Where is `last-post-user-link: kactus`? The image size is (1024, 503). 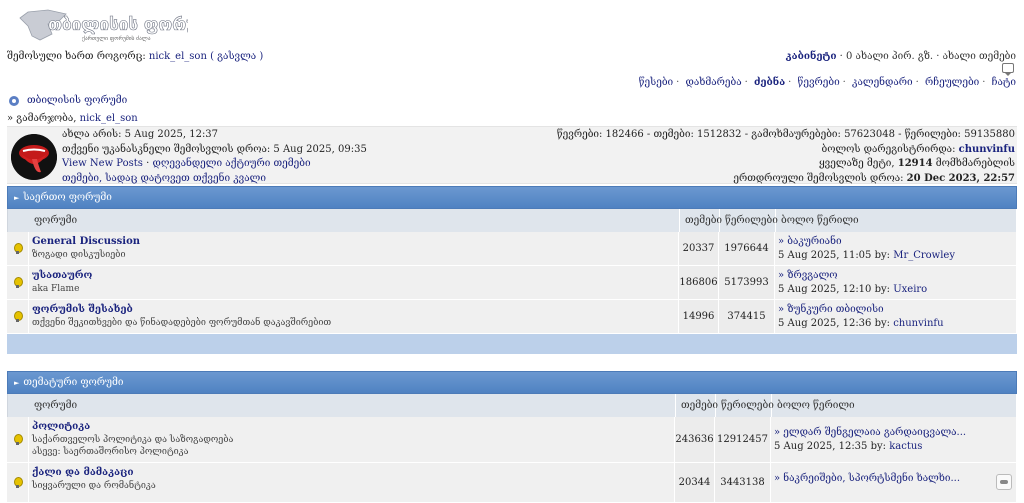
last-post-user-link: kactus is located at coordinates (905, 446).